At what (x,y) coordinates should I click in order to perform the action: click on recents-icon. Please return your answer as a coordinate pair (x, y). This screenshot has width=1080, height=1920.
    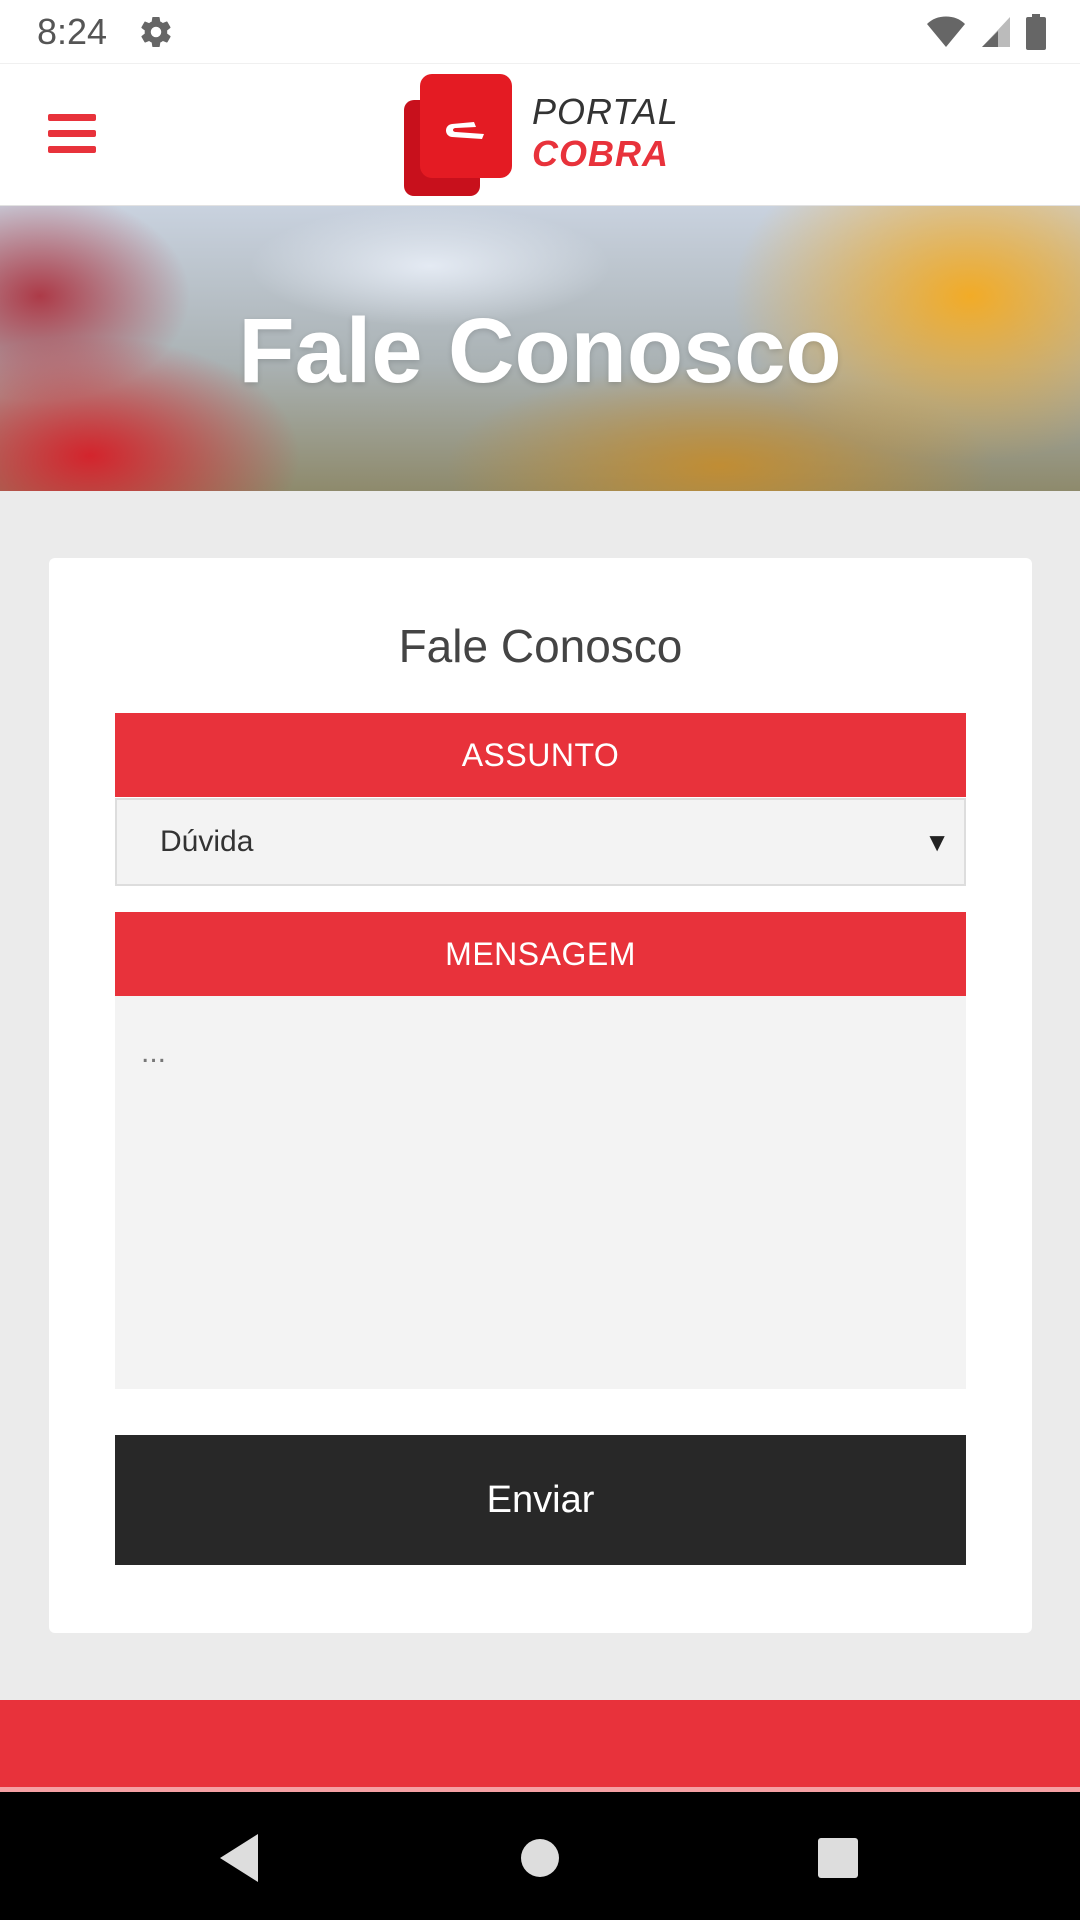
    Looking at the image, I should click on (838, 1858).